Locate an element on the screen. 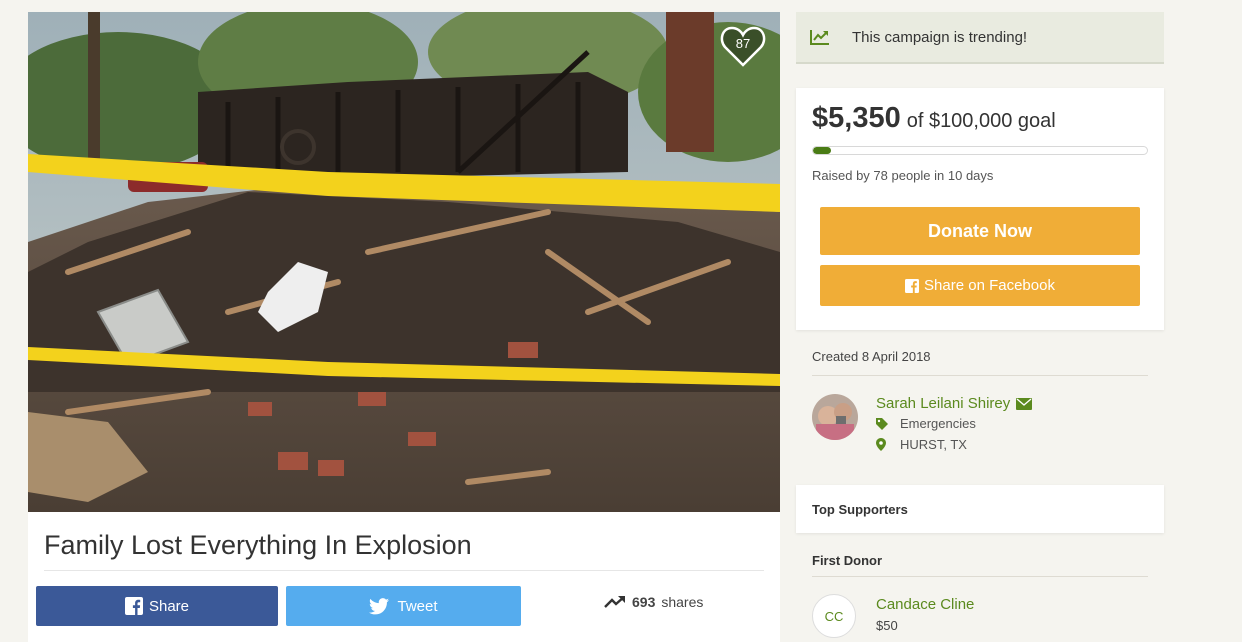 This screenshot has height=642, width=1242. share-count-value: 693 is located at coordinates (644, 602).